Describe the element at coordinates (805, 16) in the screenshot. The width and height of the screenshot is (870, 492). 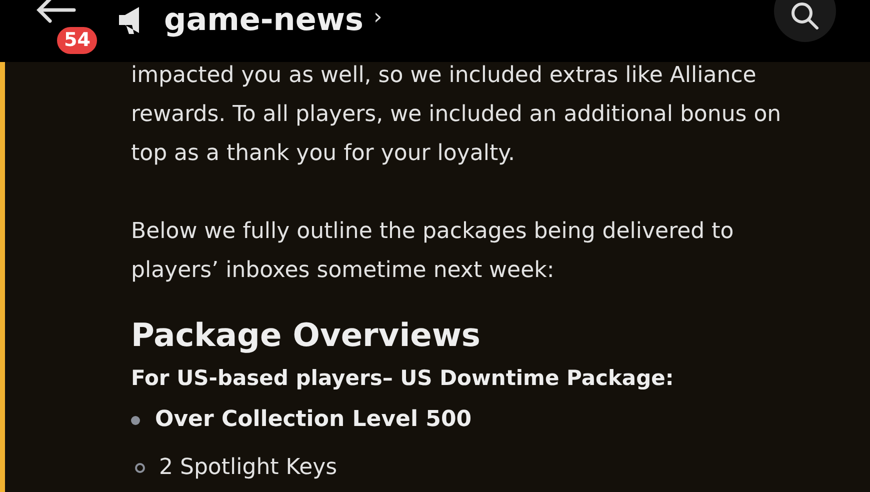
I see `search-icon` at that location.